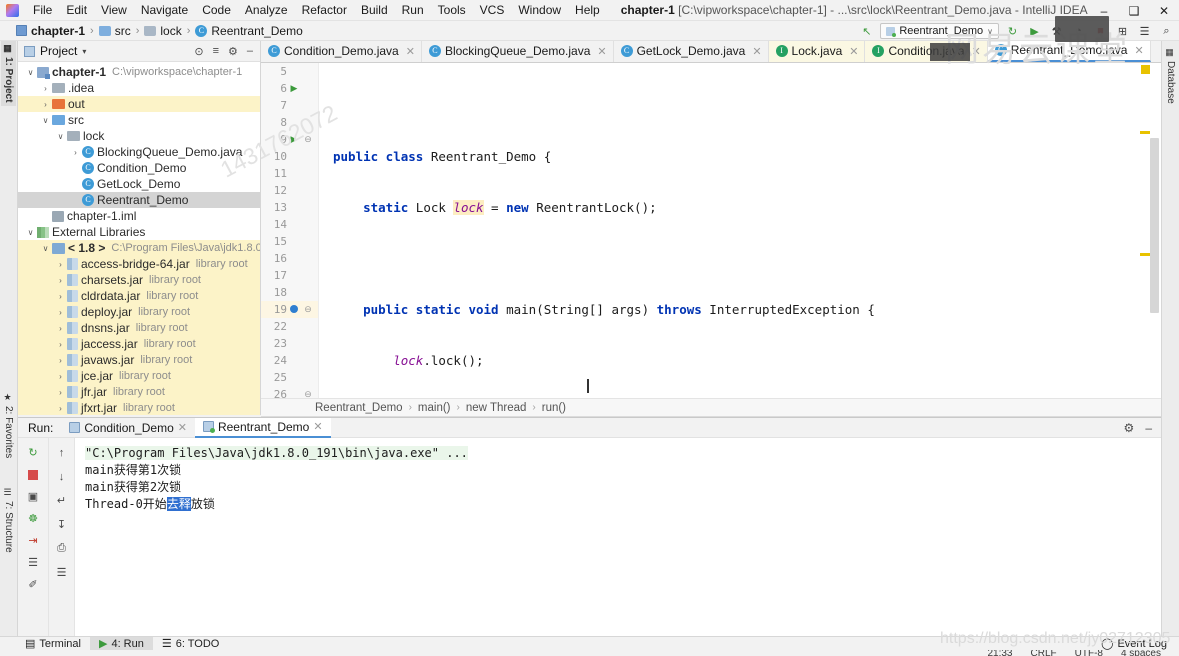  Describe the element at coordinates (587, 10) in the screenshot. I see `menu-help: Help` at that location.